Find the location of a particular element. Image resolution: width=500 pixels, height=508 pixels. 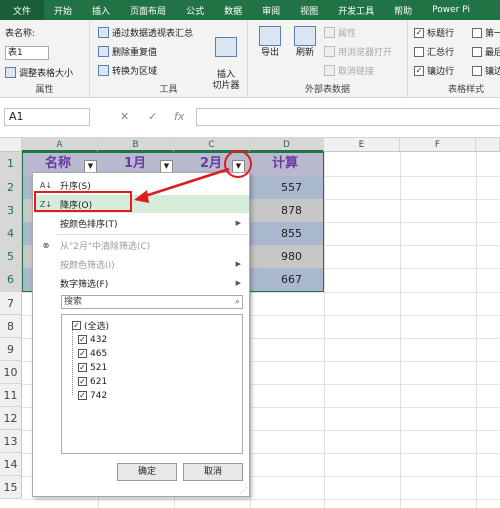

pivot-summary-button: 通过数据透视表汇总 is located at coordinates (145, 32).